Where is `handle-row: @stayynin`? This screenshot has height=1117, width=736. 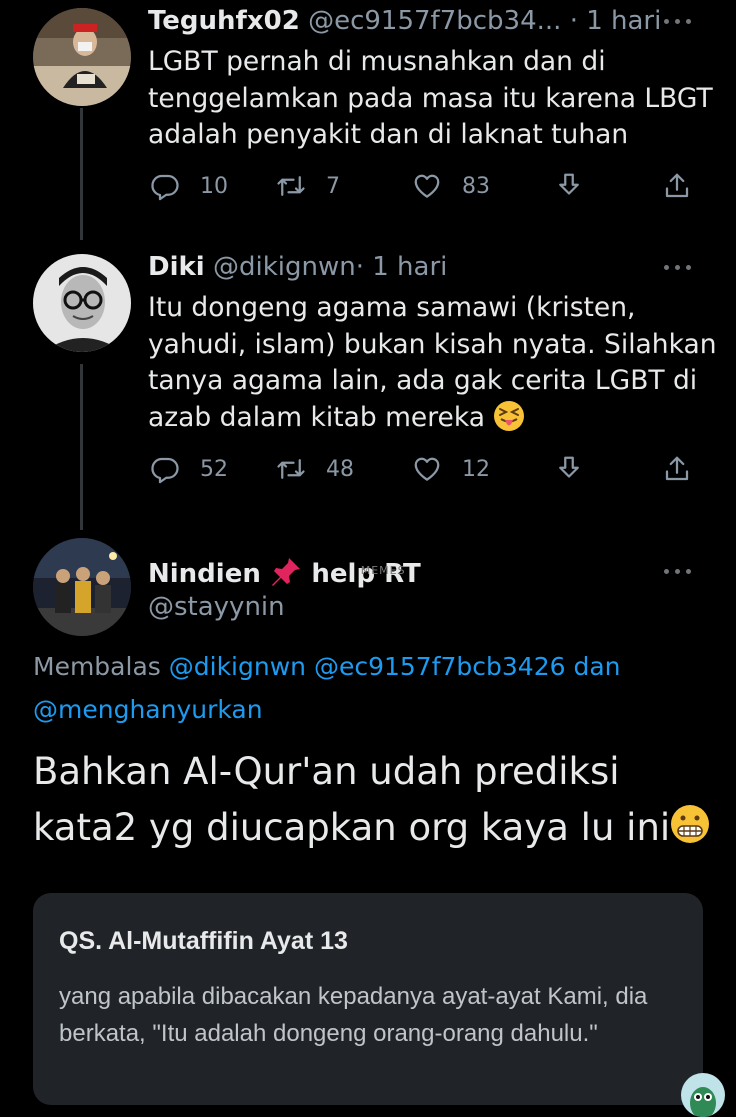
handle-row: @stayynin is located at coordinates (216, 607).